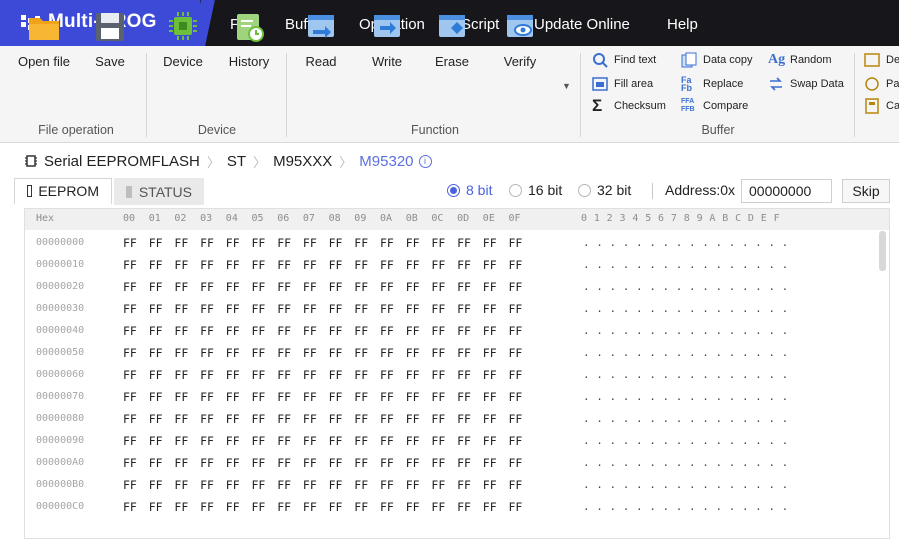 The height and width of the screenshot is (544, 899). Describe the element at coordinates (44, 38) in the screenshot. I see `open-file-button: Open file` at that location.